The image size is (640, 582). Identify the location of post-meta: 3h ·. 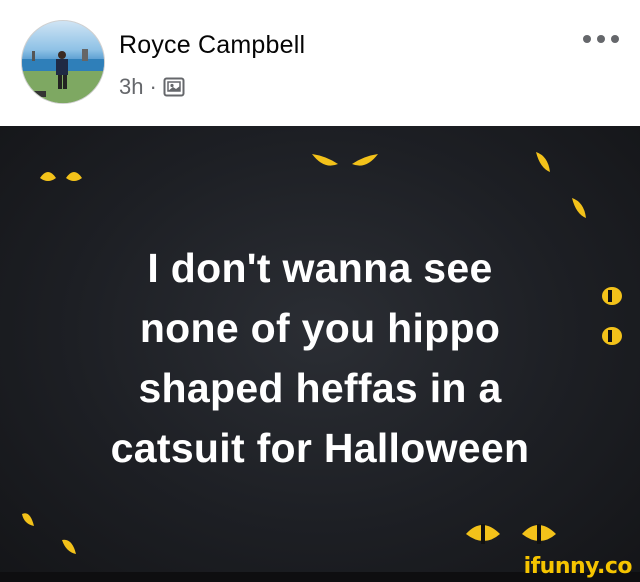
(152, 87).